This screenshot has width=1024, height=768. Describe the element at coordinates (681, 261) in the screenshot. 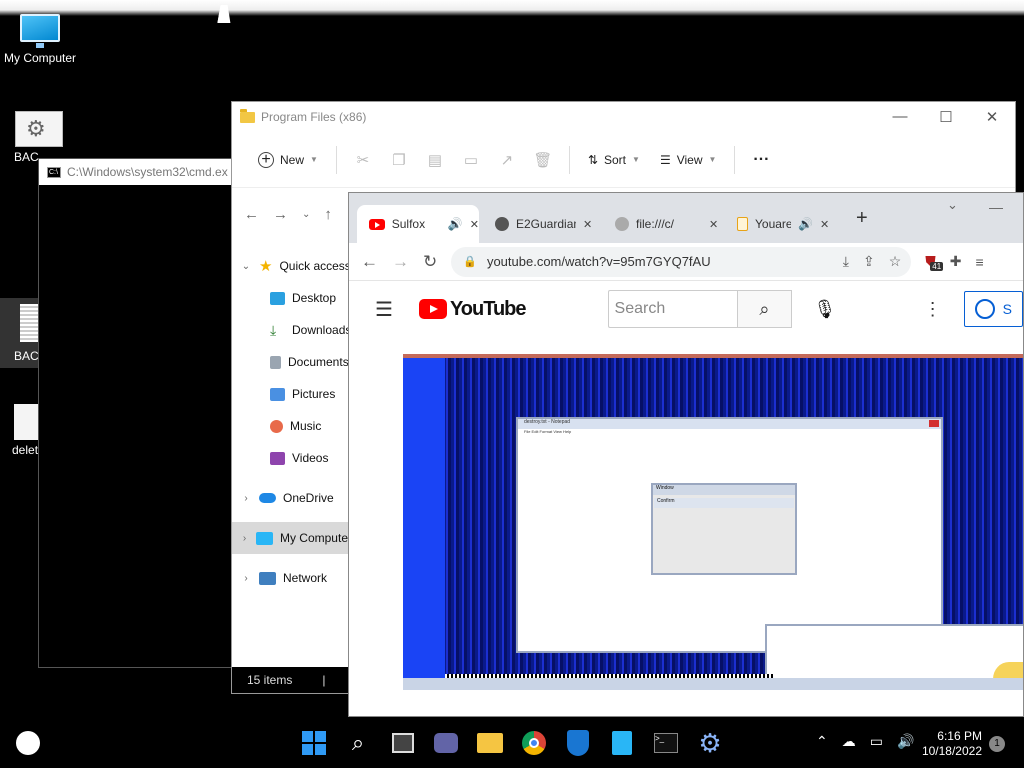

I see `address-bar: 🔒 youtube.com/watch?v=95m7GYQ7fAU ⤓ ⇪ ☆` at that location.